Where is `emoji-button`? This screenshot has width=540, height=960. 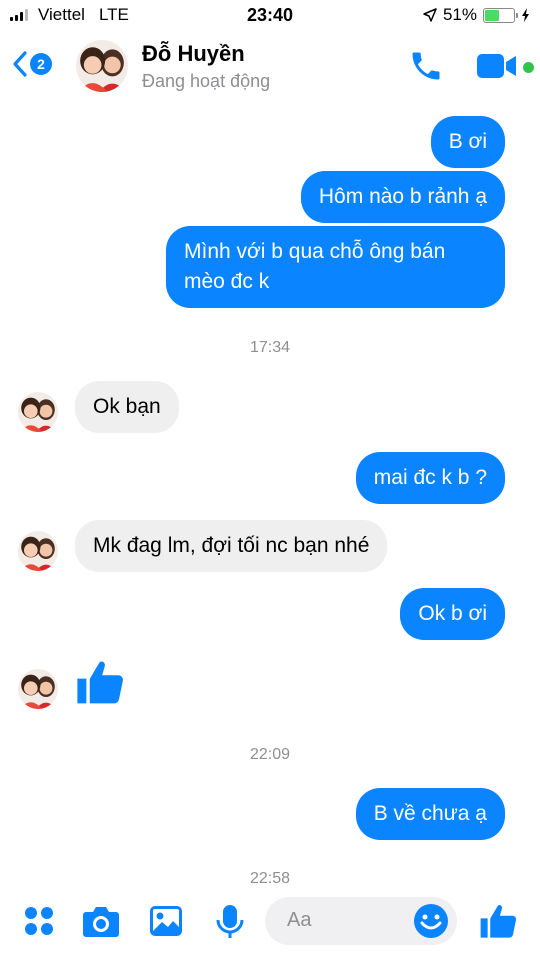 emoji-button is located at coordinates (431, 923).